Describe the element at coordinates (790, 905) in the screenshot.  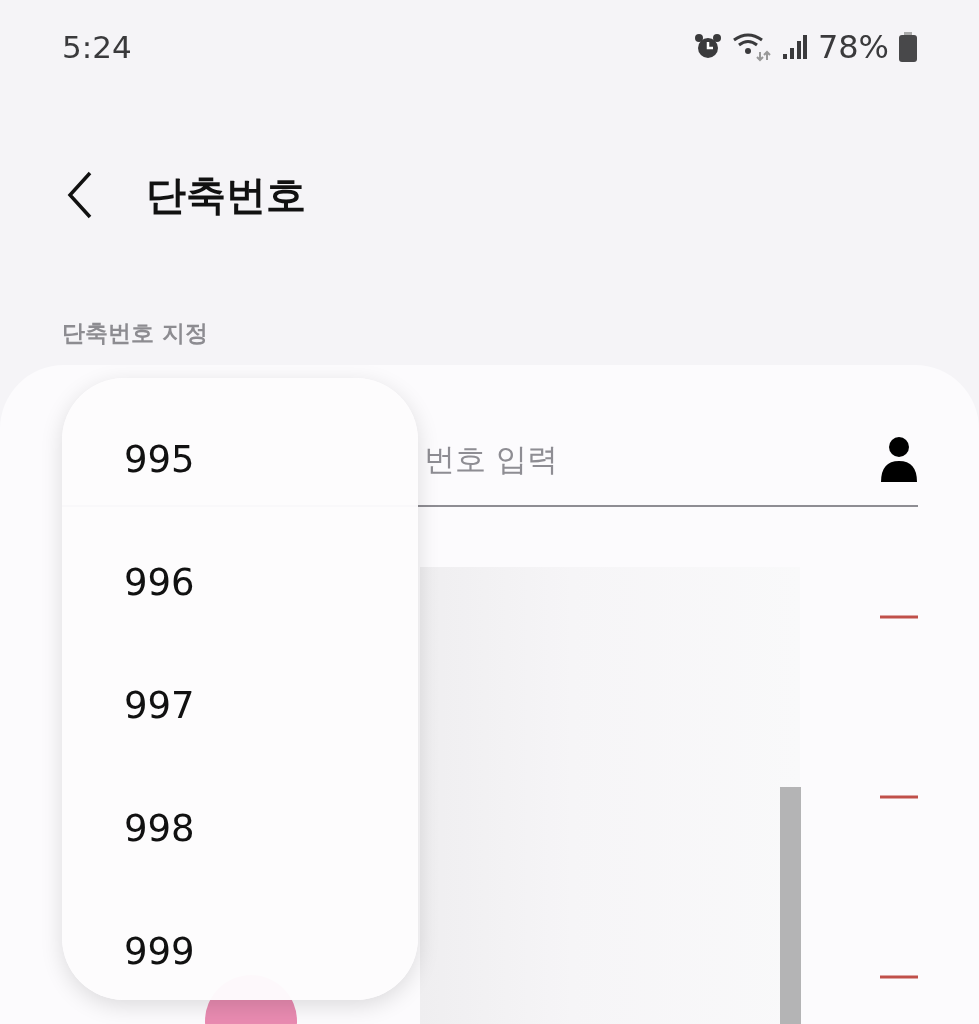
I see `scrollbar-thumb` at that location.